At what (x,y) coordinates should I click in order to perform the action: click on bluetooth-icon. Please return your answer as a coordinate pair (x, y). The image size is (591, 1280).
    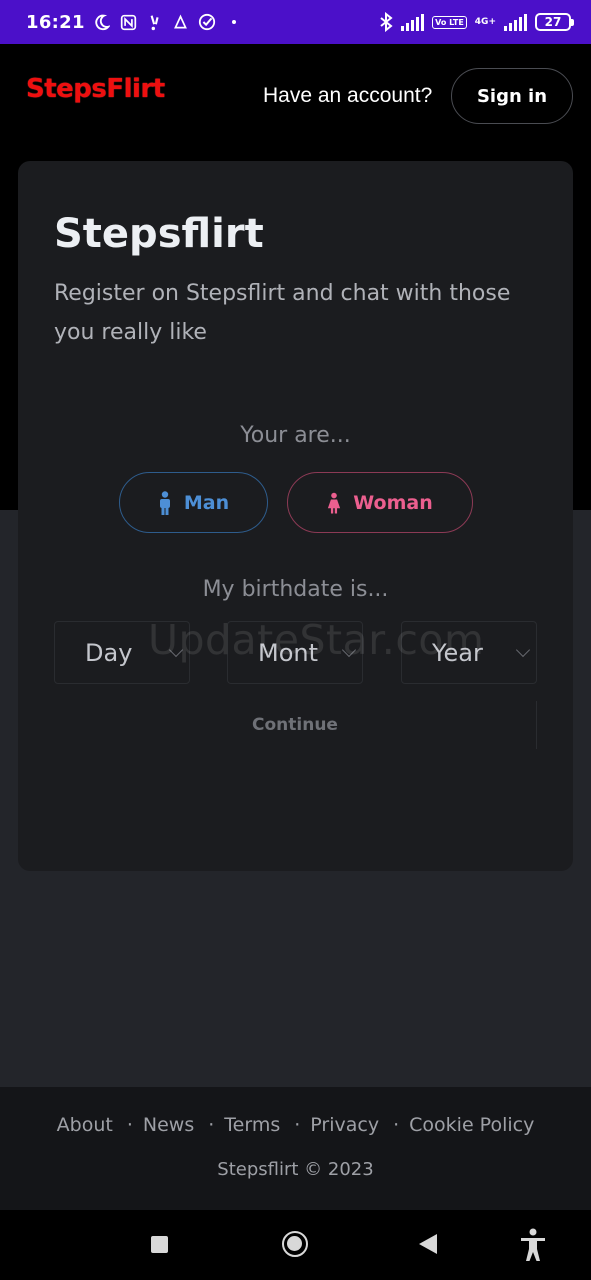
    Looking at the image, I should click on (386, 22).